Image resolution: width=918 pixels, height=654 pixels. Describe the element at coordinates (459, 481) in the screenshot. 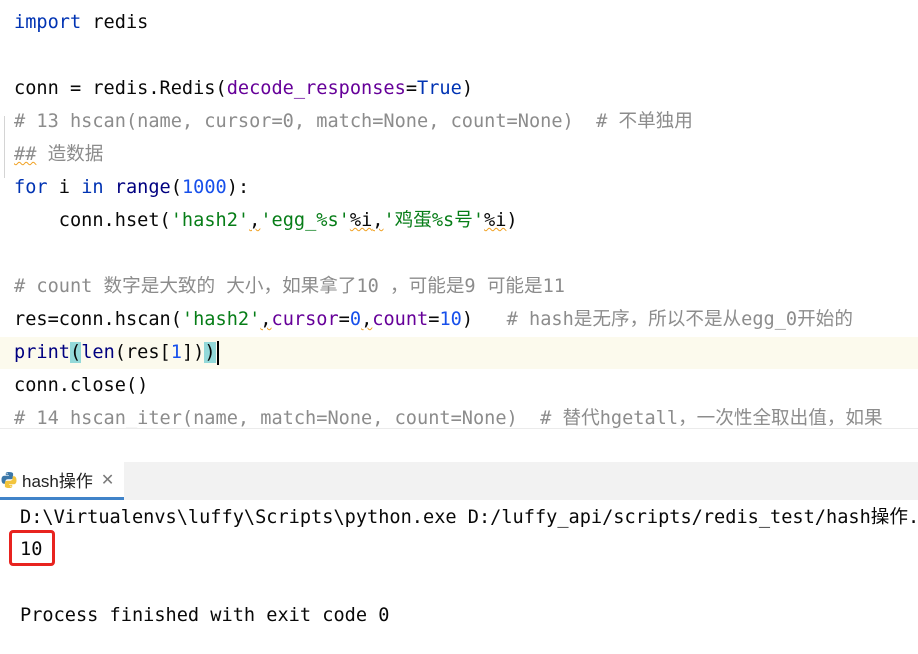

I see `run-tool-window-tabs: hash操作 ✕` at that location.